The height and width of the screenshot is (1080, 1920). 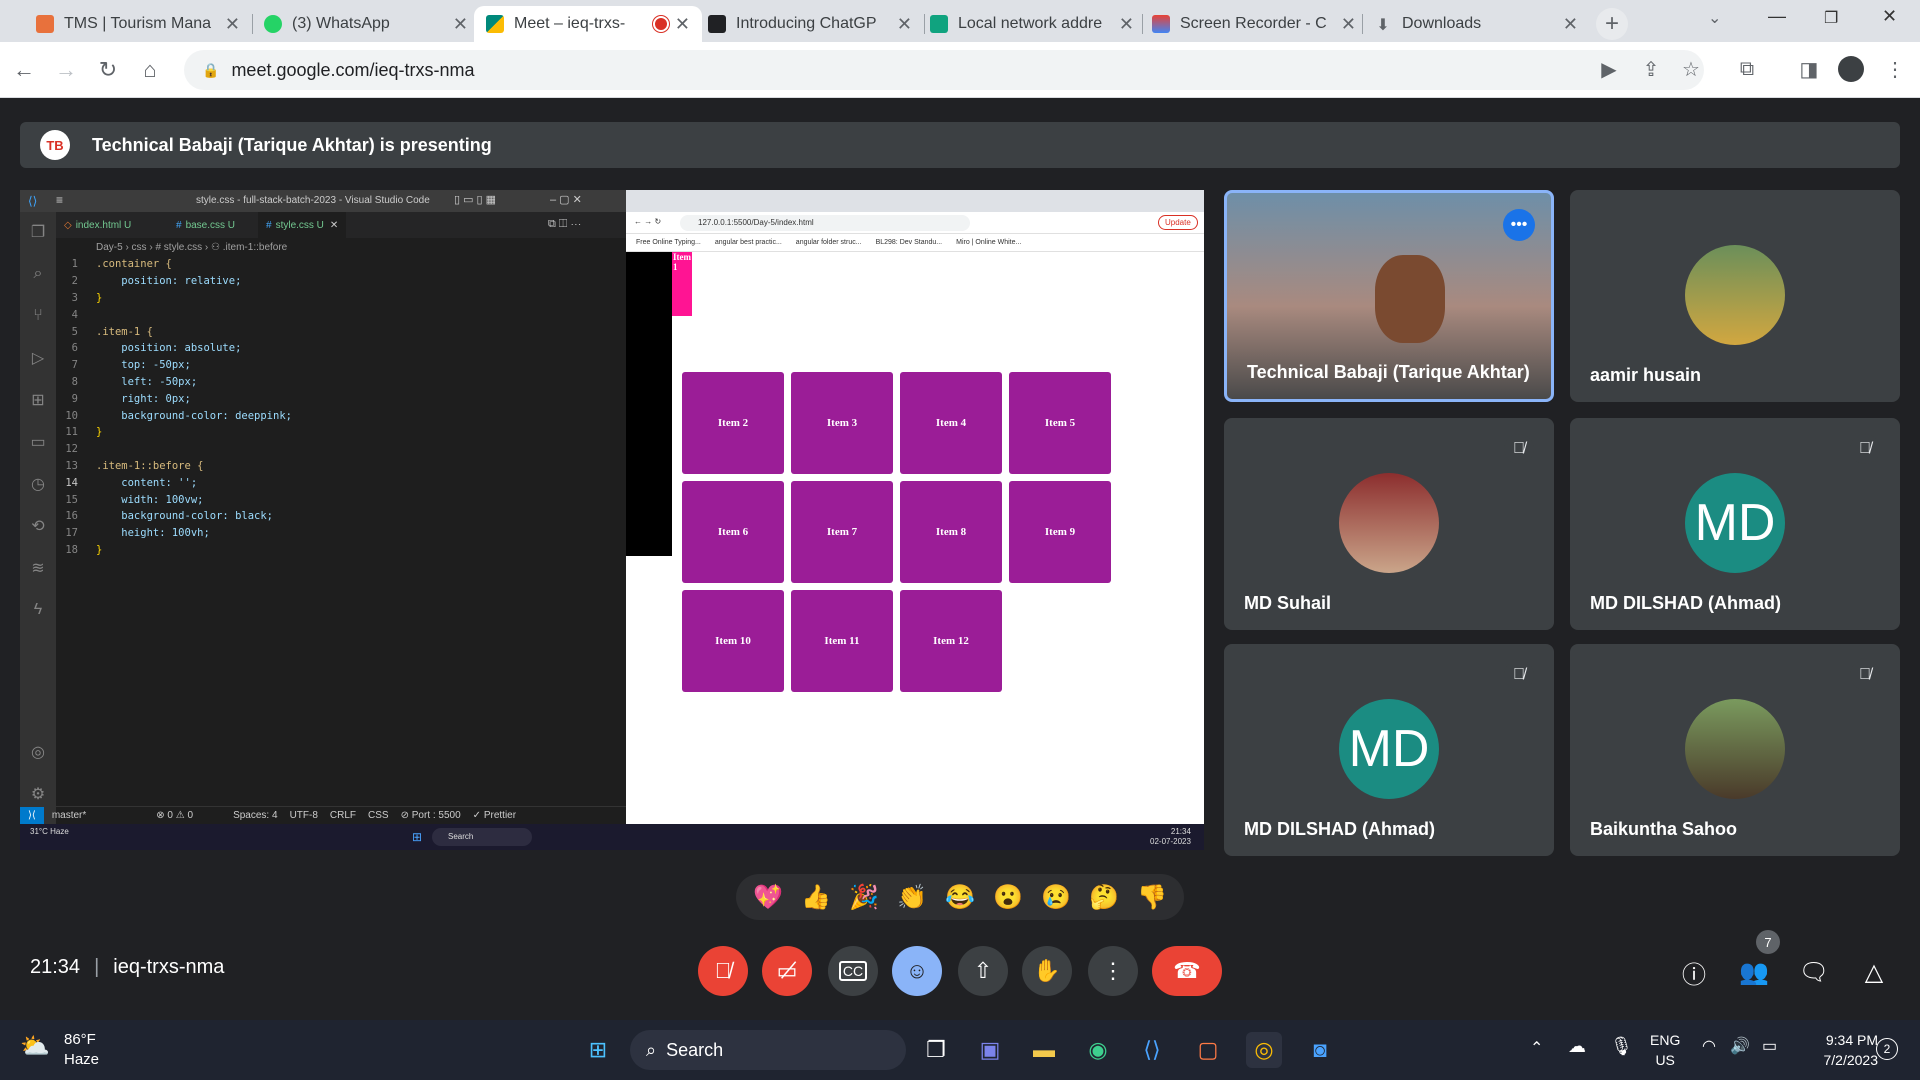 What do you see at coordinates (1889, 16) in the screenshot?
I see `window-close-button: ✕` at bounding box center [1889, 16].